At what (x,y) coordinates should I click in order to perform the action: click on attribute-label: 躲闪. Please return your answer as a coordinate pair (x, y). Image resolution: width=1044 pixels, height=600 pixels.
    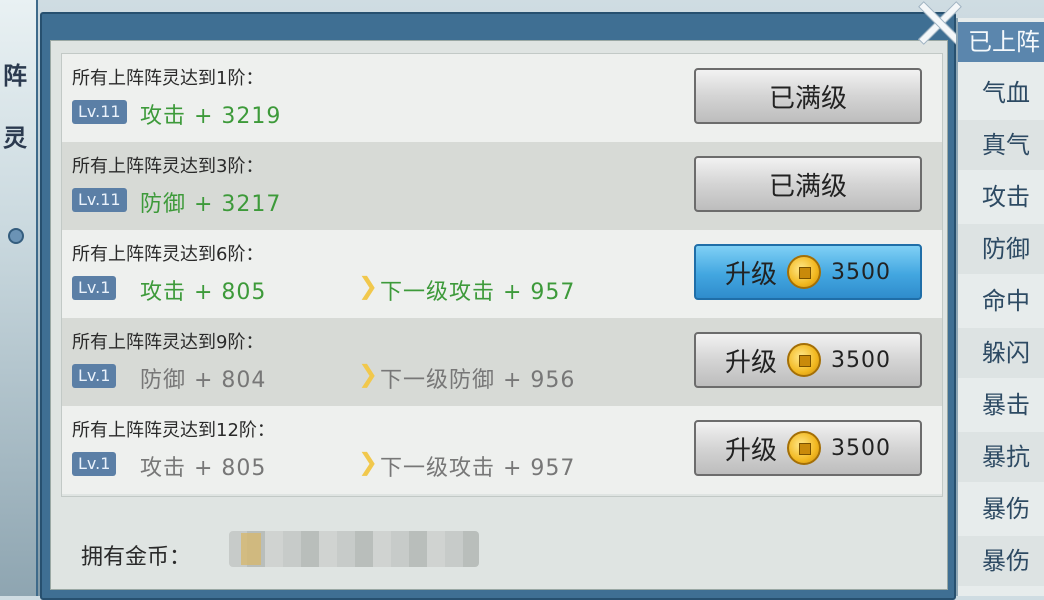
    Looking at the image, I should click on (1001, 353).